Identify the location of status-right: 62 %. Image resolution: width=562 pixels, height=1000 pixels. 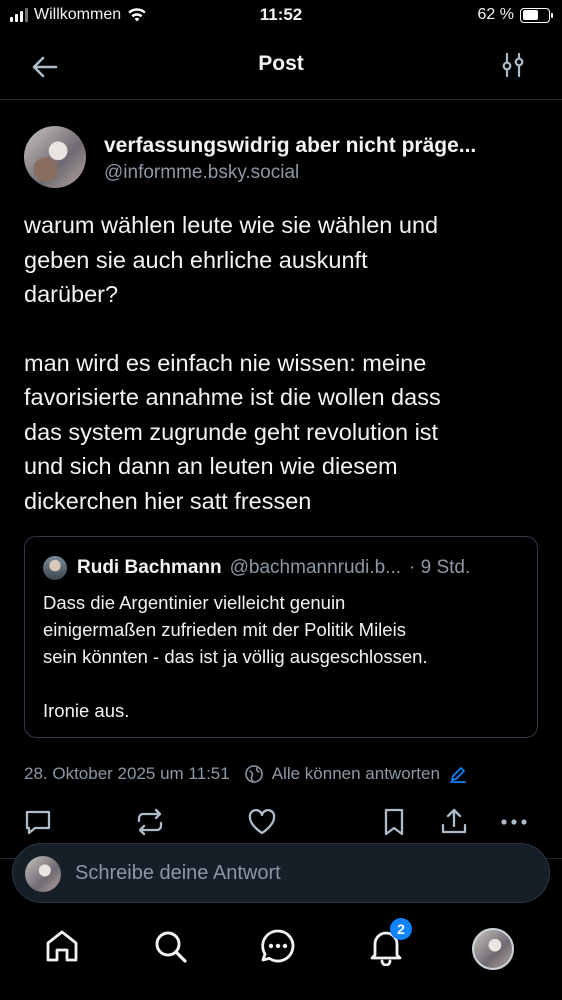
(515, 15).